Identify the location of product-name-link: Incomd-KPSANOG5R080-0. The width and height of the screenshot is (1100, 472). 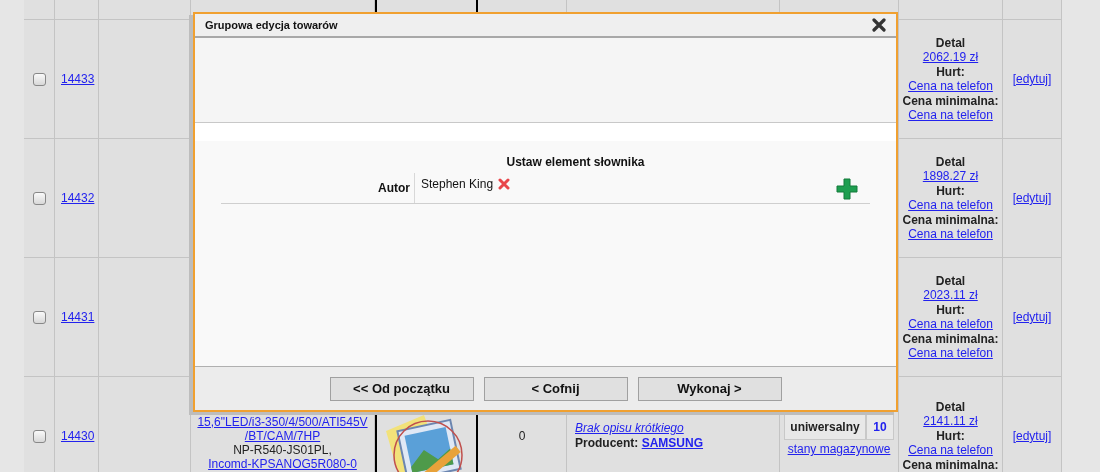
(282, 464).